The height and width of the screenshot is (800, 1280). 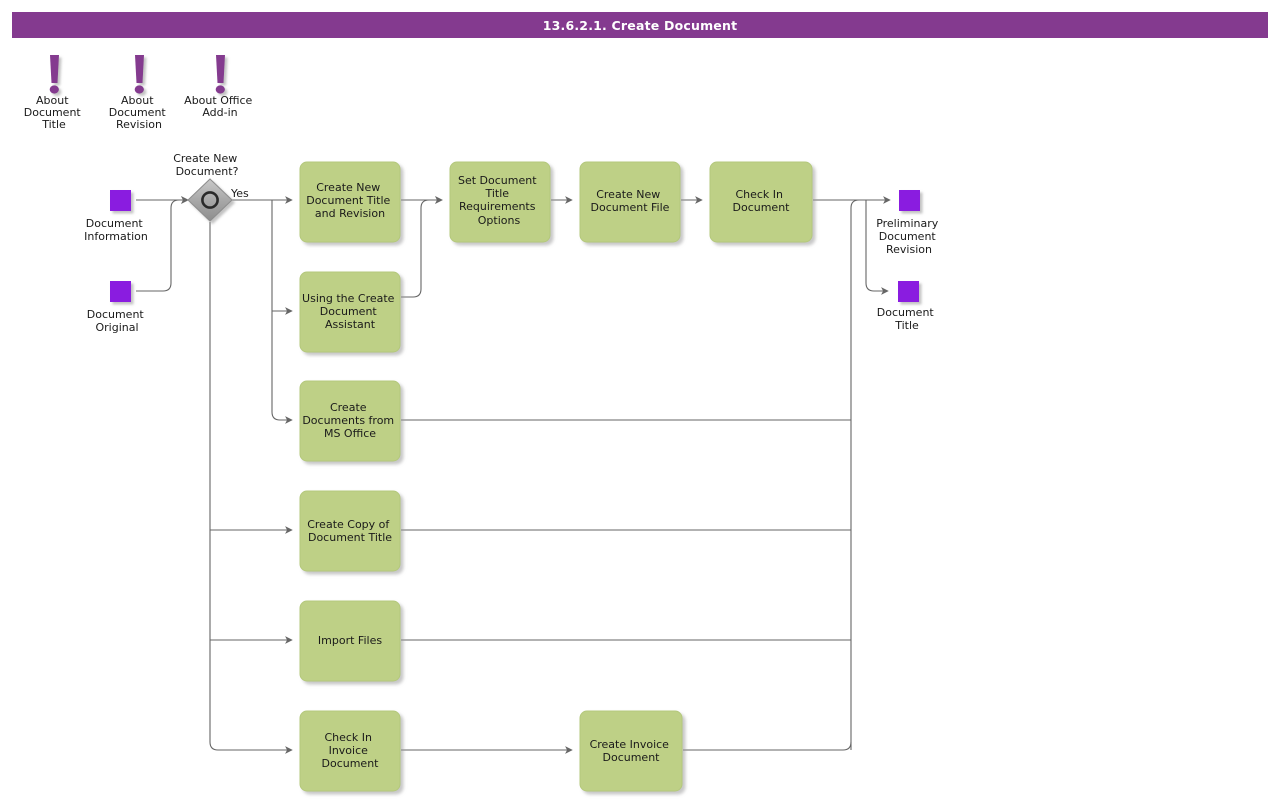 I want to click on data-object-label: Document Original, so click(x=117, y=321).